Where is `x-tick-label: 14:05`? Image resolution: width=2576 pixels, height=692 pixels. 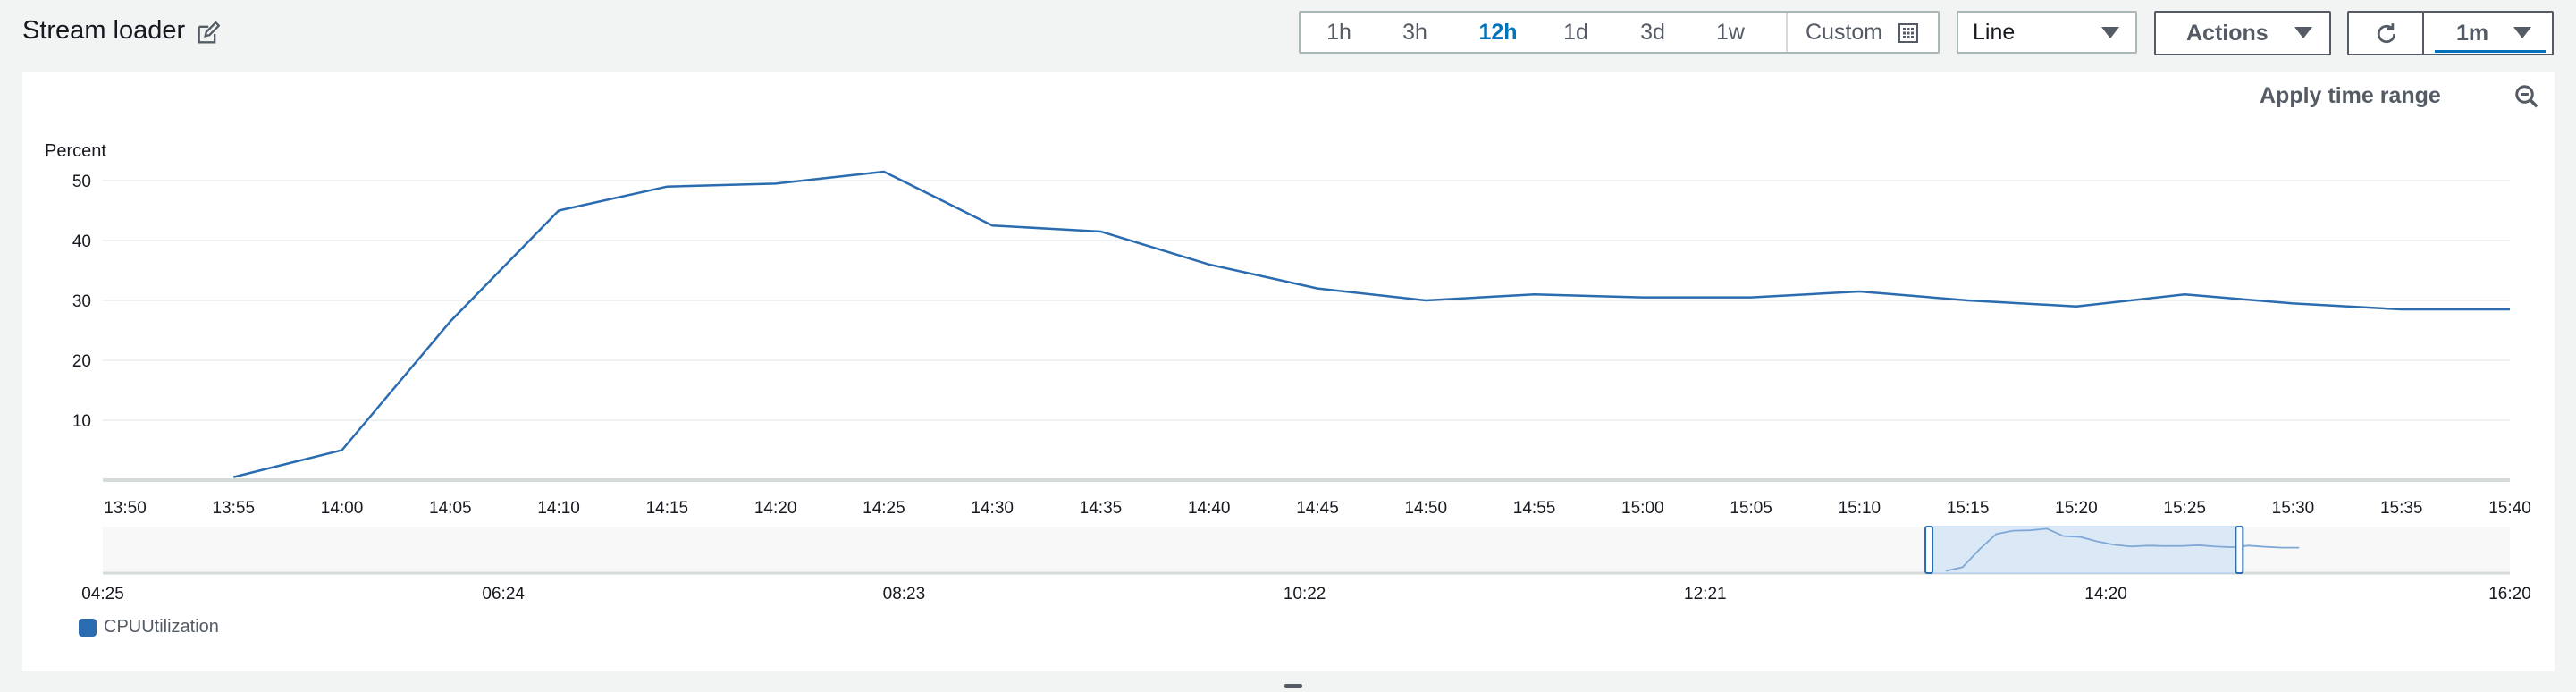 x-tick-label: 14:05 is located at coordinates (451, 509).